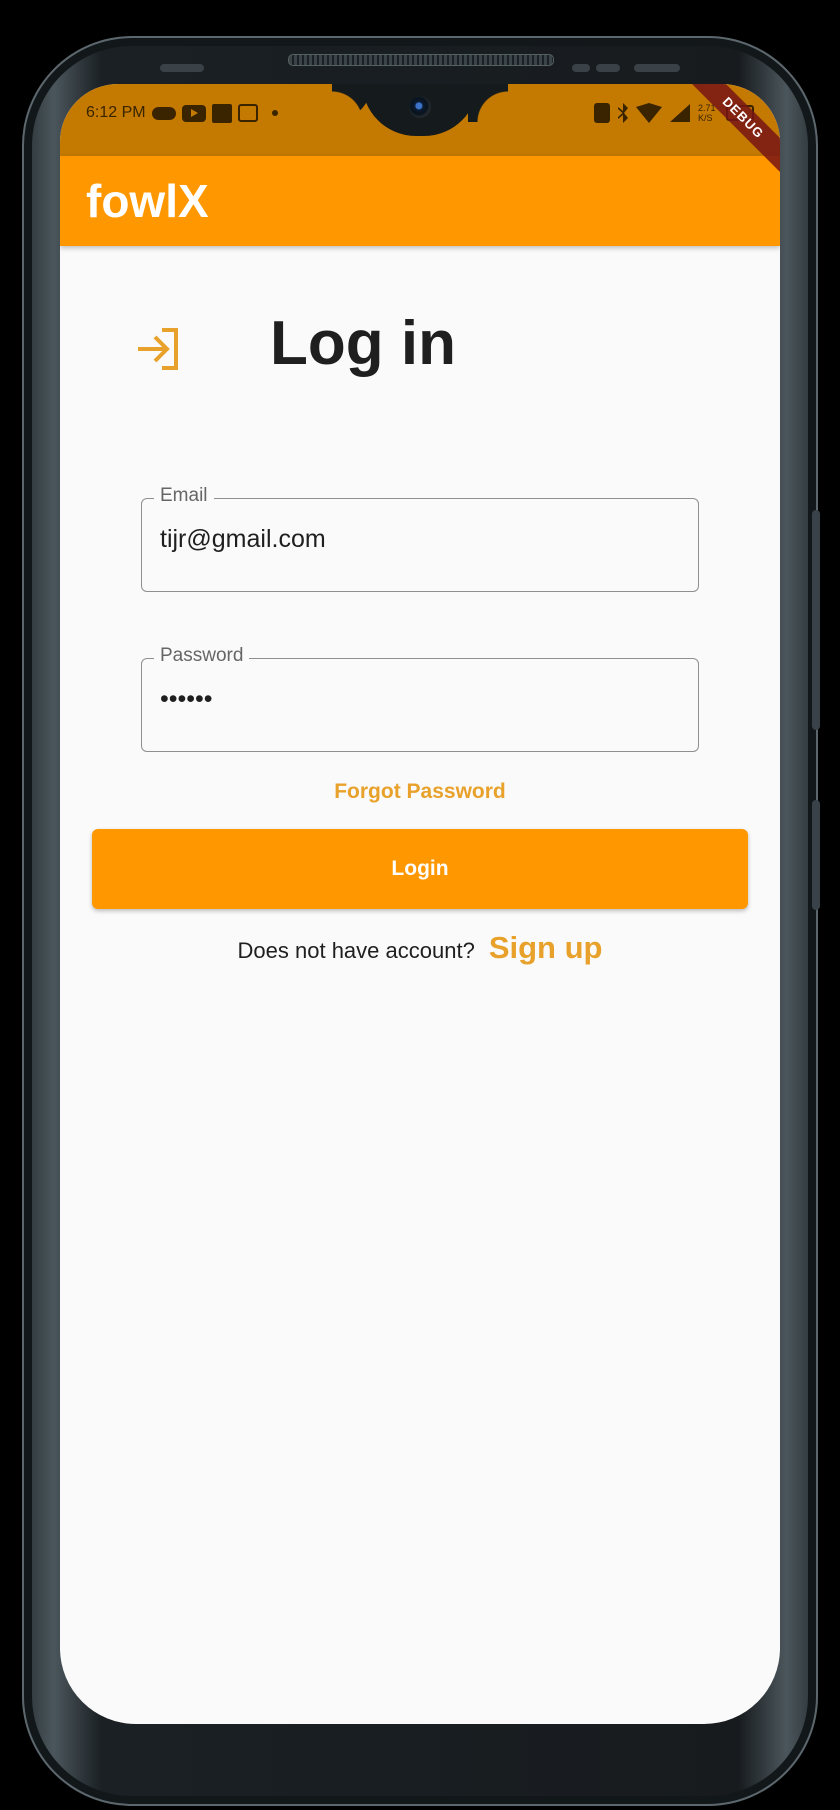  What do you see at coordinates (275, 113) in the screenshot?
I see `dot-icon` at bounding box center [275, 113].